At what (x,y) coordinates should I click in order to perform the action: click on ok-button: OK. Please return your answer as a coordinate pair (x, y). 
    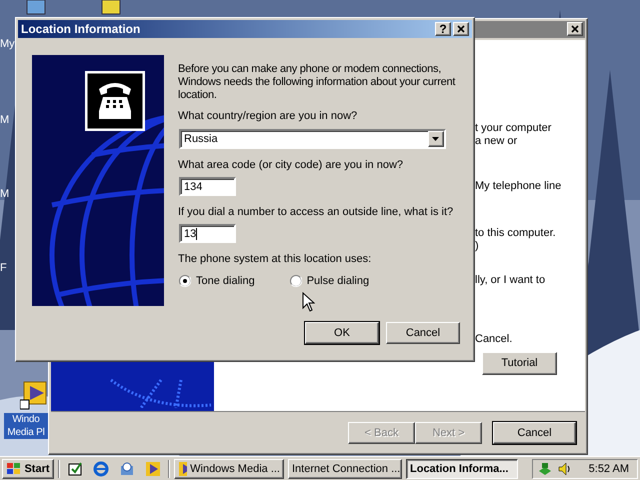
    Looking at the image, I should click on (342, 333).